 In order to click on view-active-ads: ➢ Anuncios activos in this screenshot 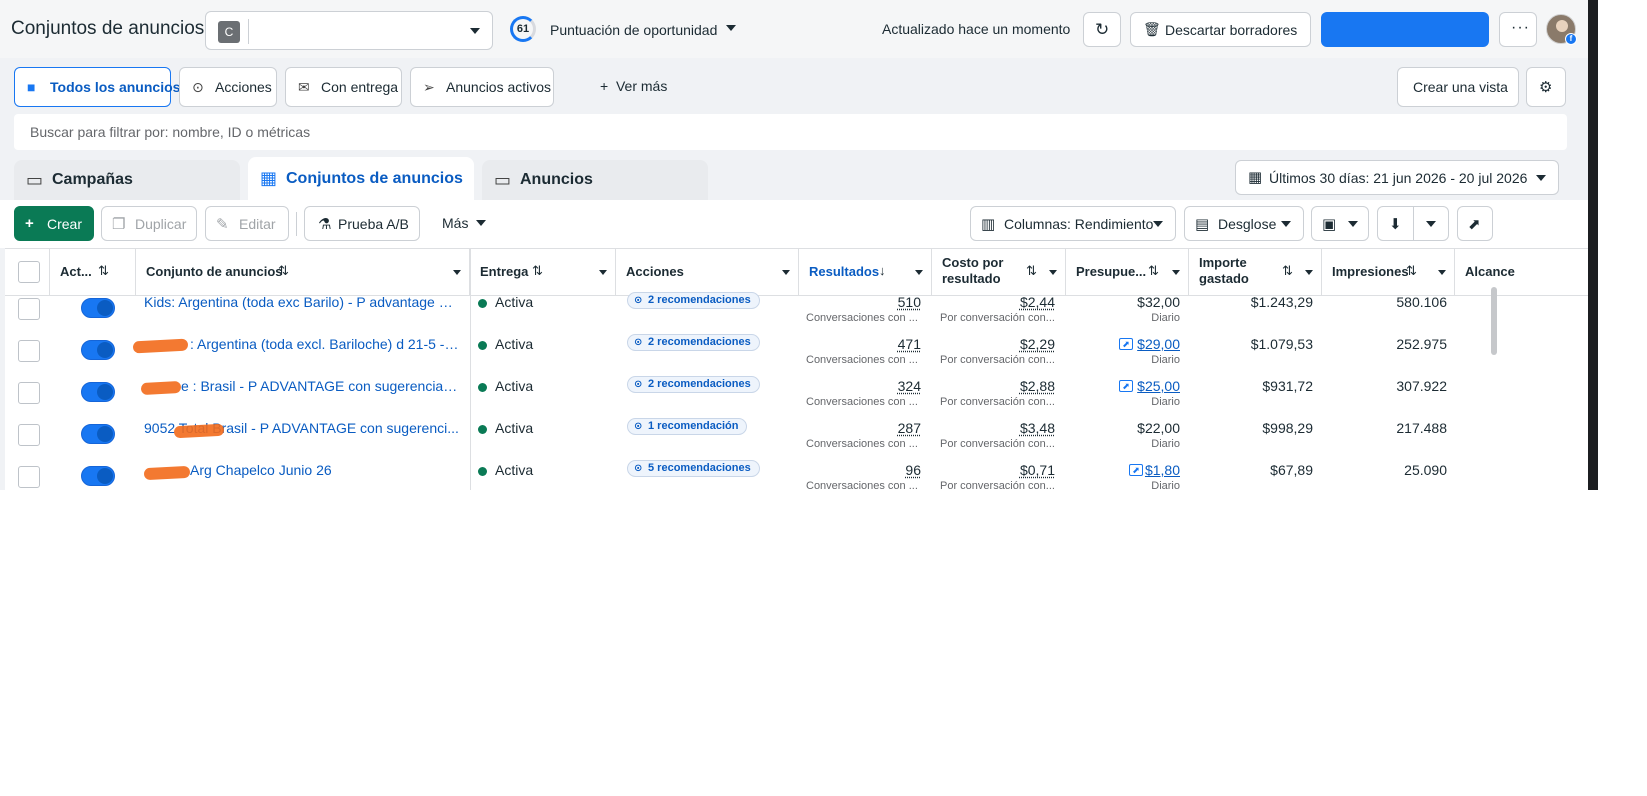, I will do `click(482, 87)`.